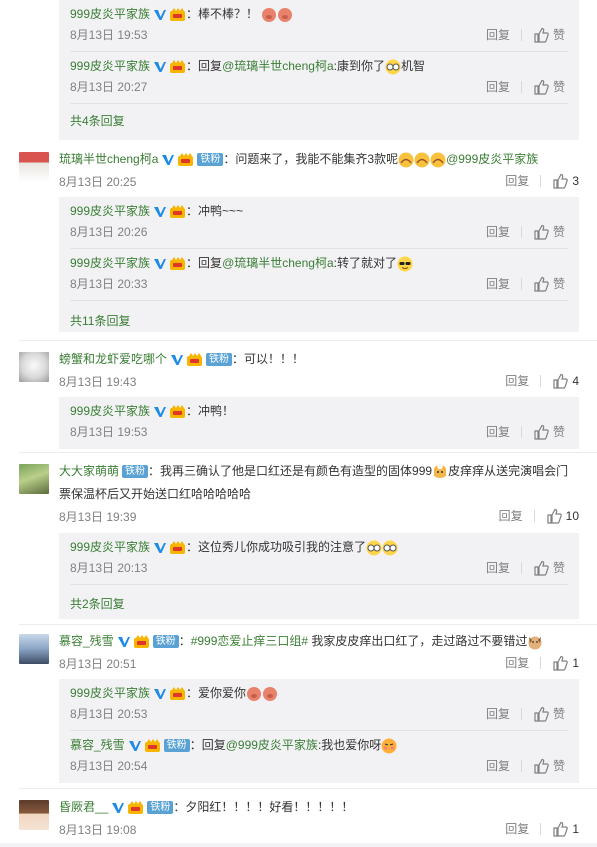 Image resolution: width=597 pixels, height=847 pixels. What do you see at coordinates (575, 181) in the screenshot?
I see `like-count: 3` at bounding box center [575, 181].